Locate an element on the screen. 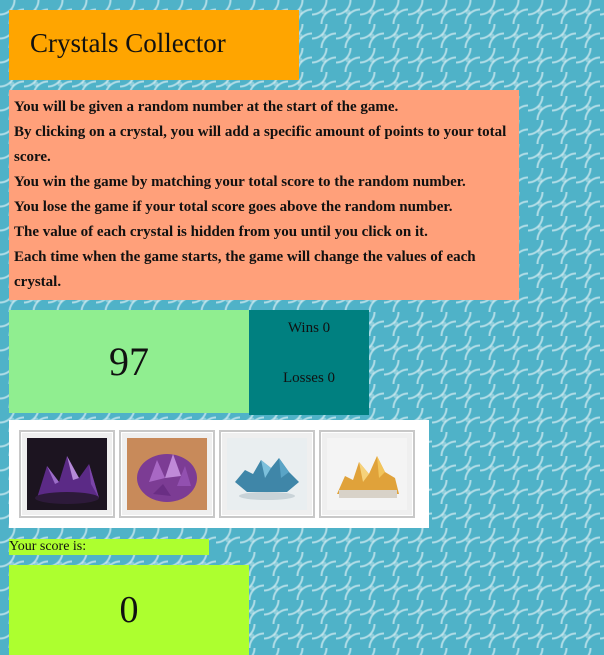 Image resolution: width=604 pixels, height=655 pixels. blue-crystal-icon is located at coordinates (267, 474).